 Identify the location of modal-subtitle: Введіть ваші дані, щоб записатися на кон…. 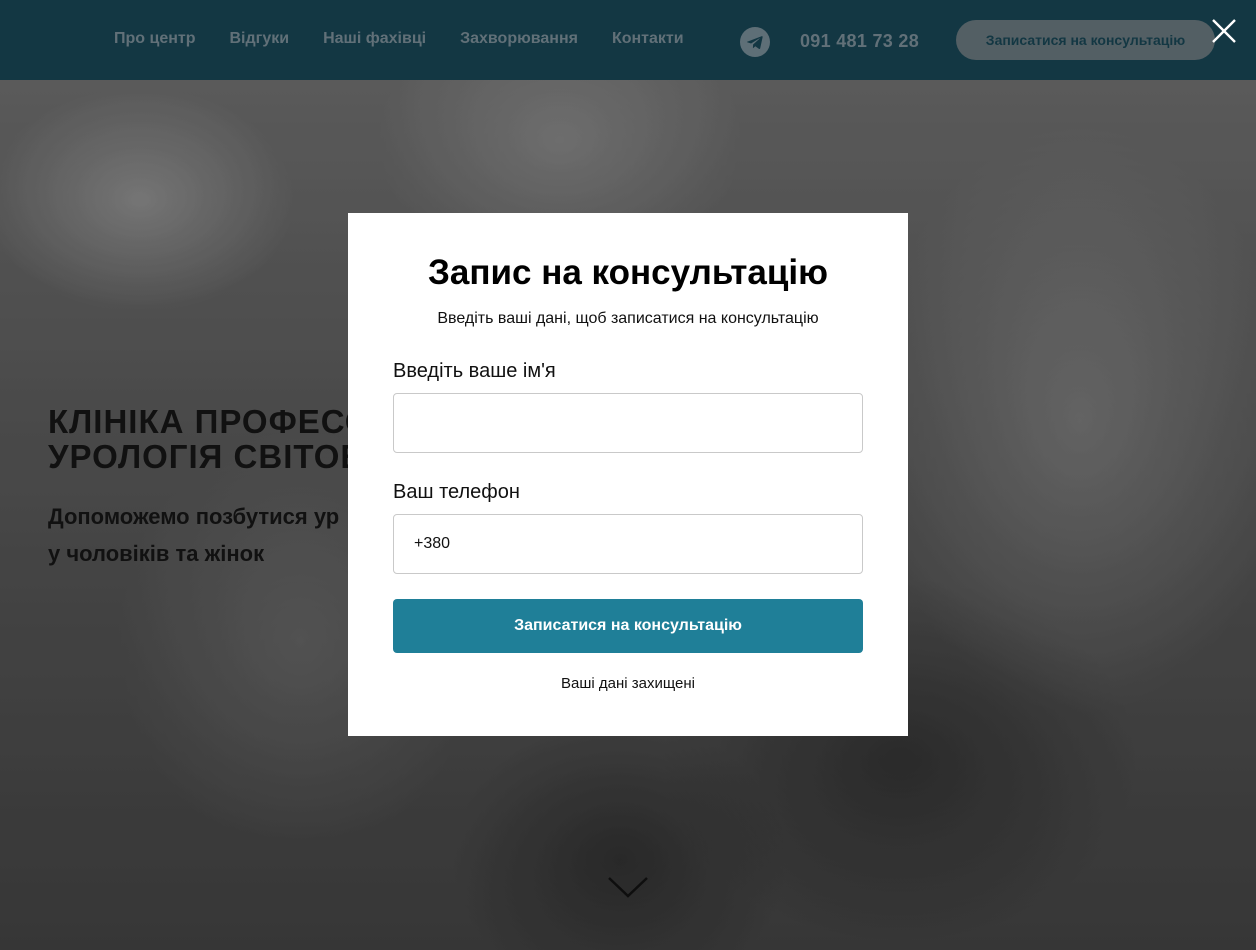
(628, 318).